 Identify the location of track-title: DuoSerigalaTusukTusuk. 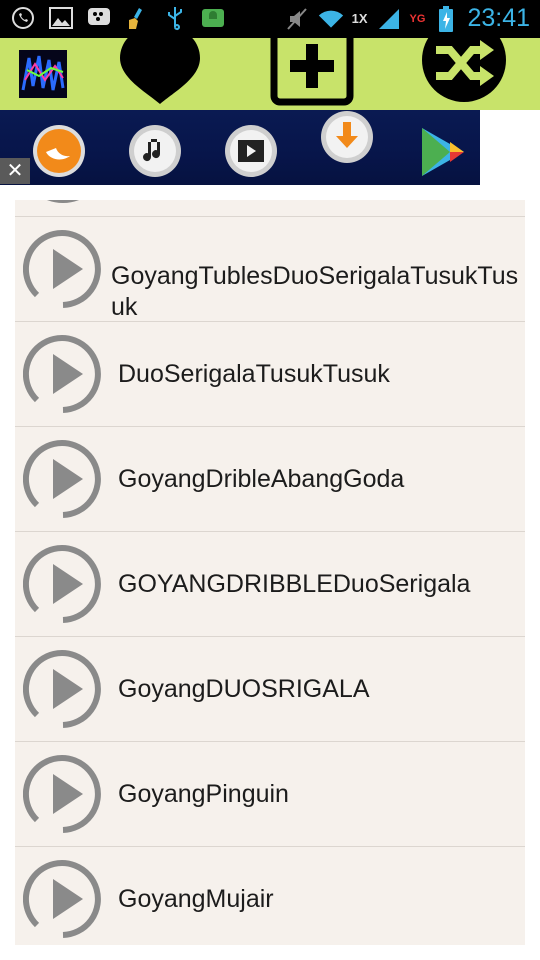
(254, 373).